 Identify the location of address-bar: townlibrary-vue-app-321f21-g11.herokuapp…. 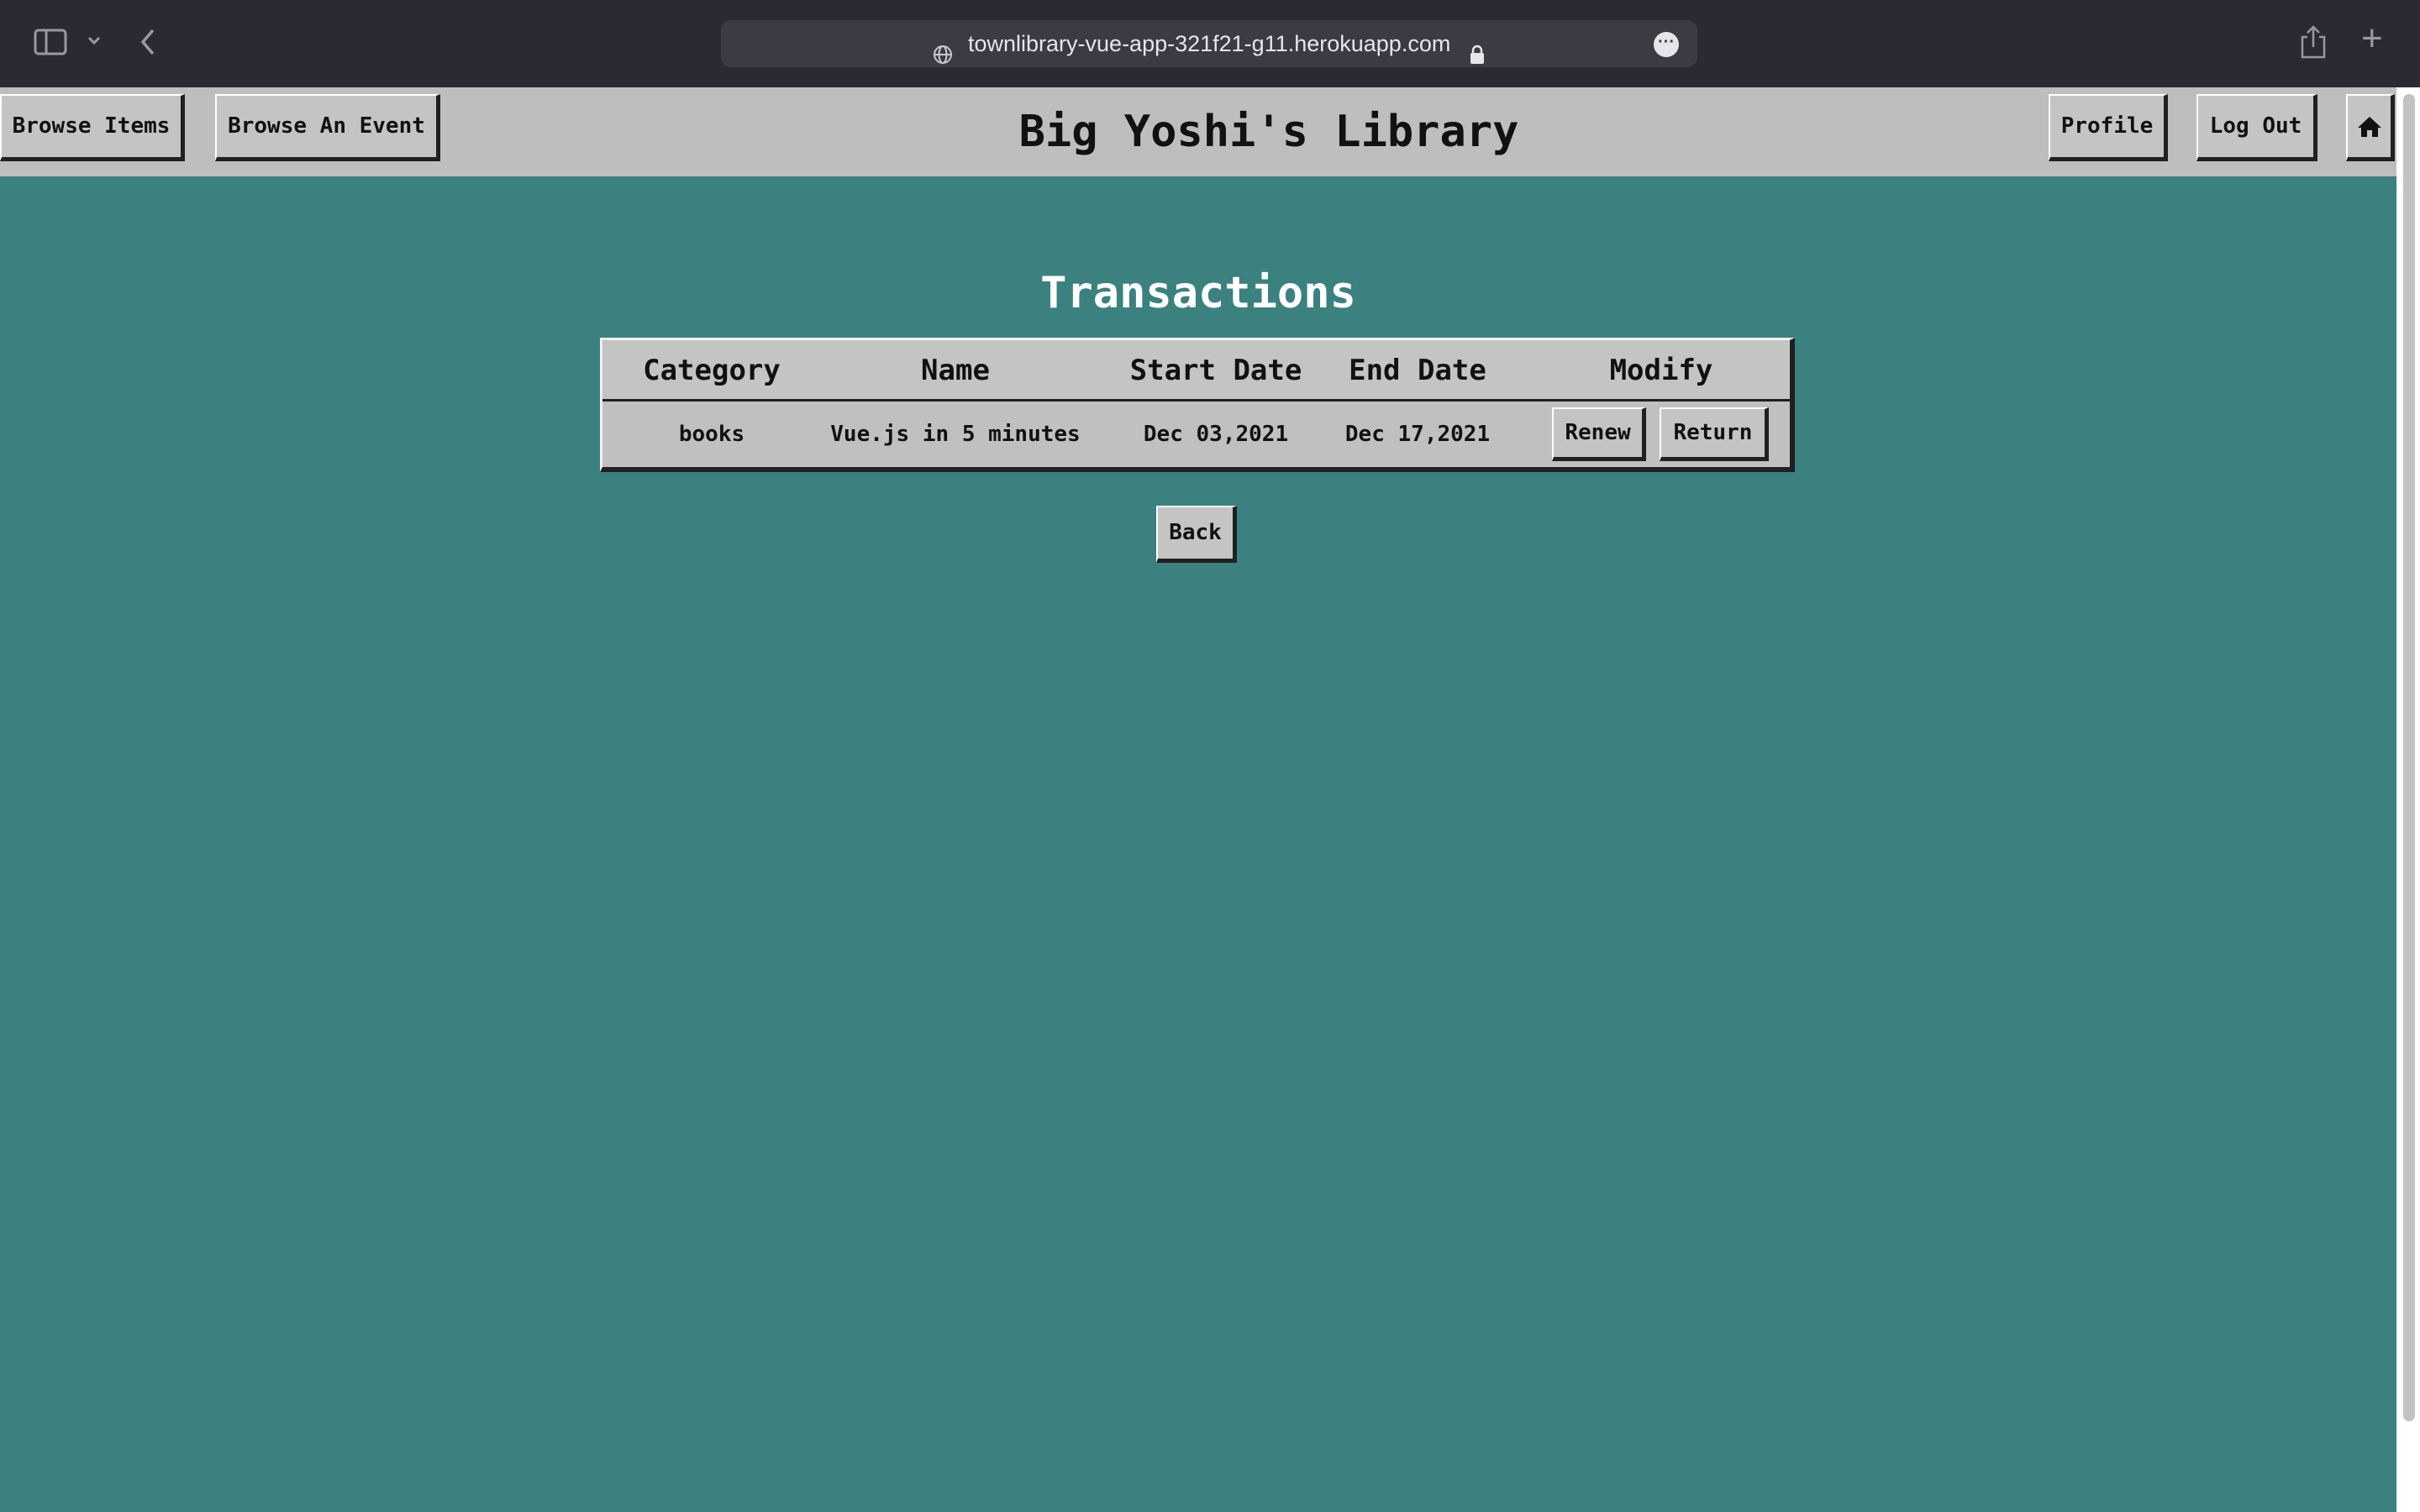
(1209, 43).